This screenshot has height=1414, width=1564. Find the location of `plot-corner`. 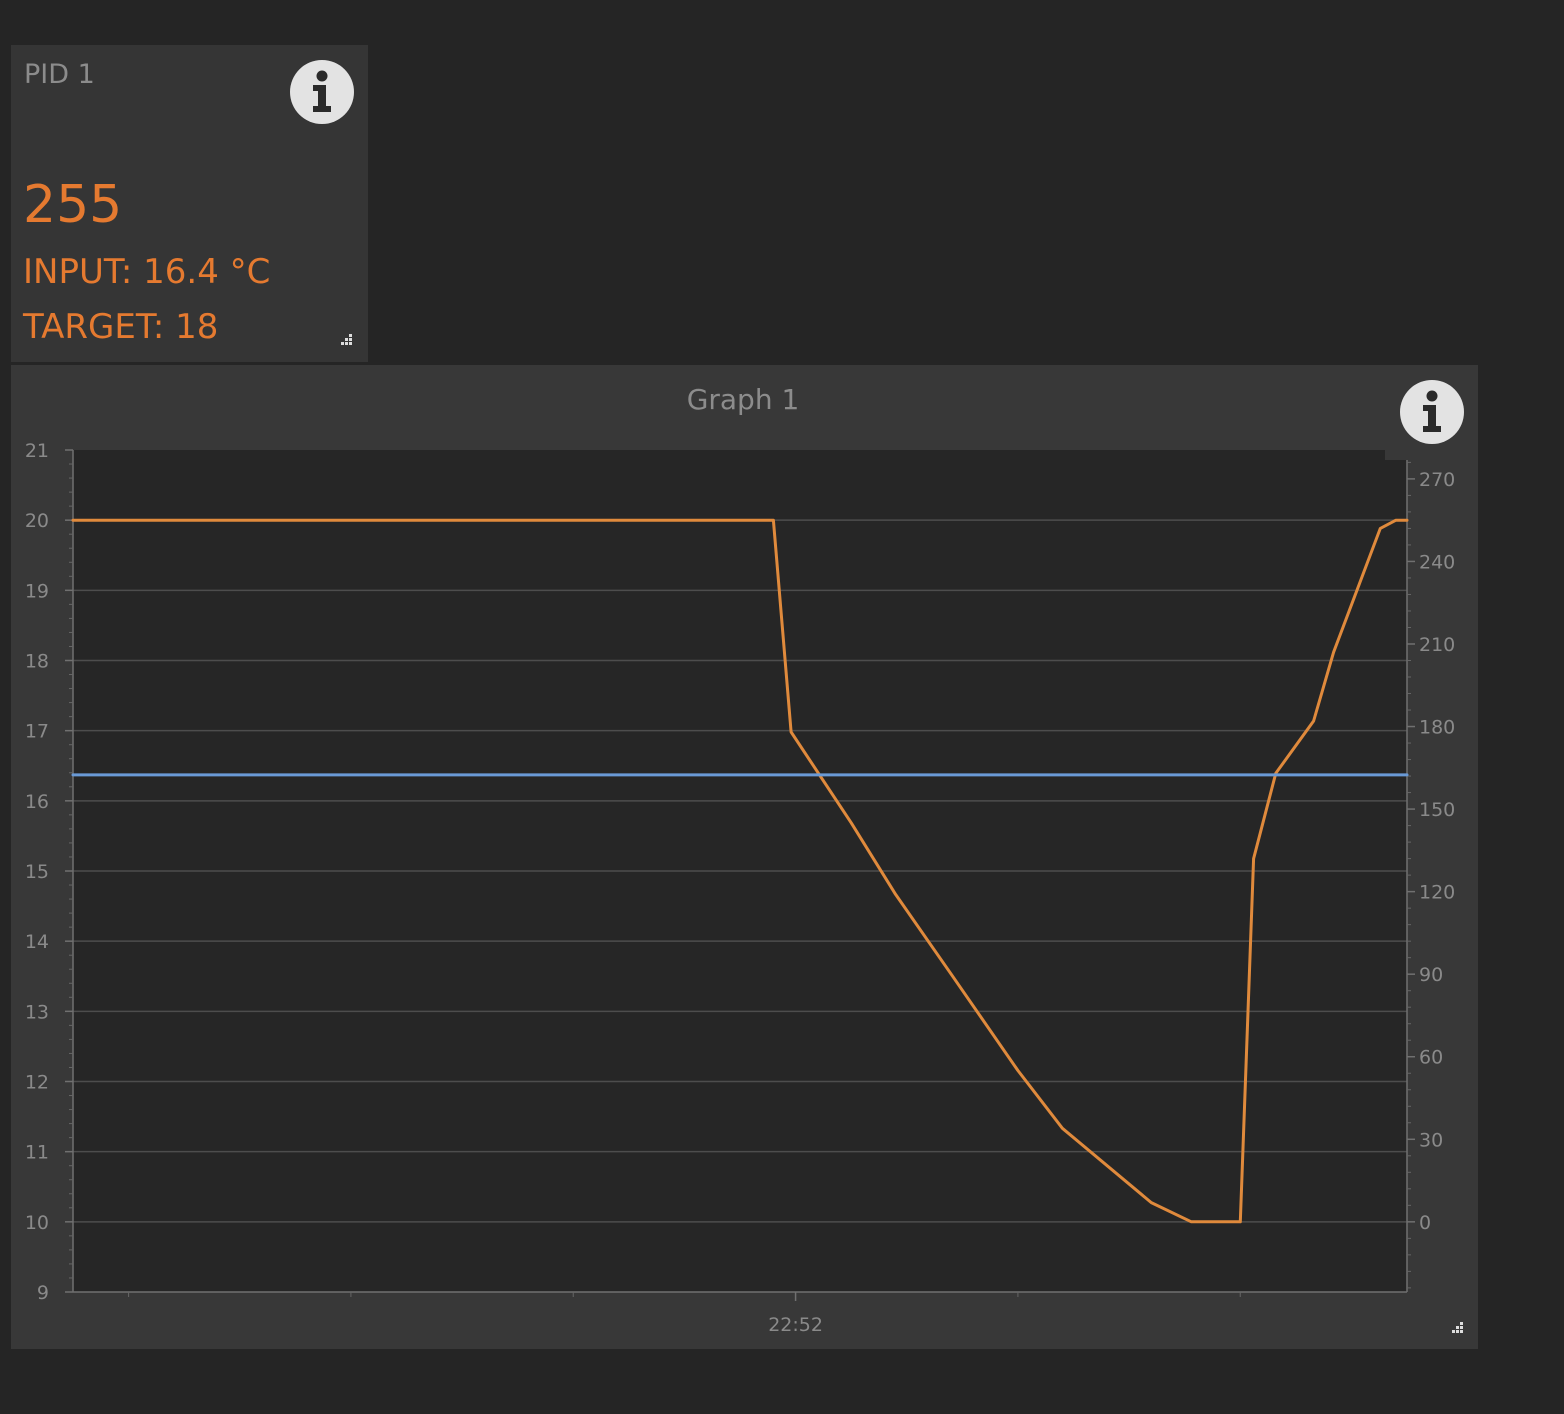

plot-corner is located at coordinates (1396, 455).